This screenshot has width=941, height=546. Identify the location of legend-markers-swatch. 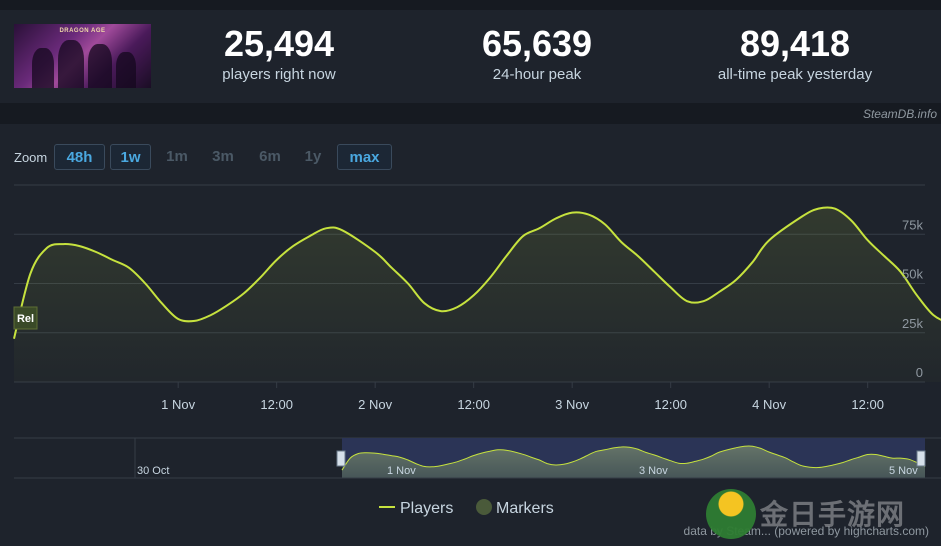
(484, 507).